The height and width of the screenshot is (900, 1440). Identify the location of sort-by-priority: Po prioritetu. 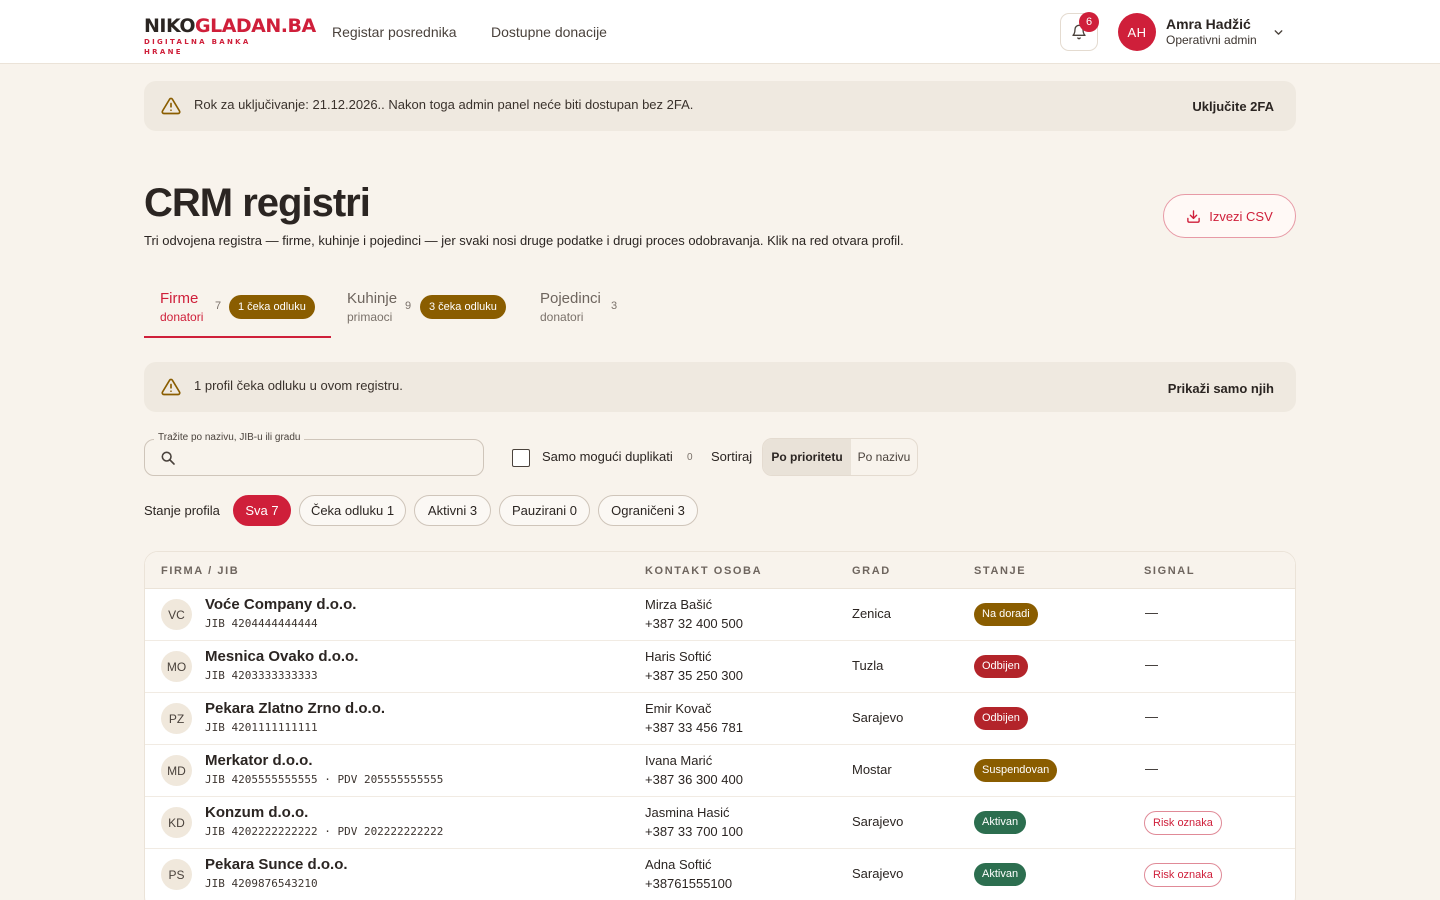
(807, 457).